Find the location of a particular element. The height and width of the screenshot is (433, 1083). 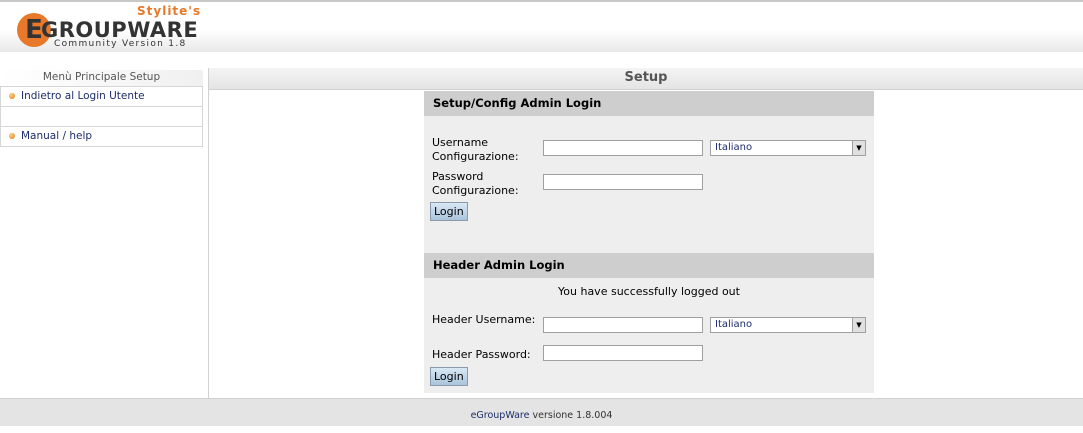

header-username-label: Header Username: is located at coordinates (484, 319).